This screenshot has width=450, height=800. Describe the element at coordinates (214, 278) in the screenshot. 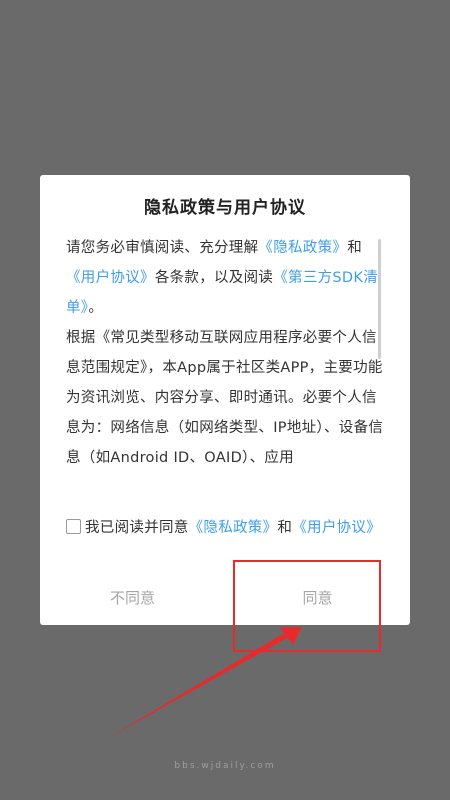

I see `policy-text: 各条款，以及阅读` at that location.